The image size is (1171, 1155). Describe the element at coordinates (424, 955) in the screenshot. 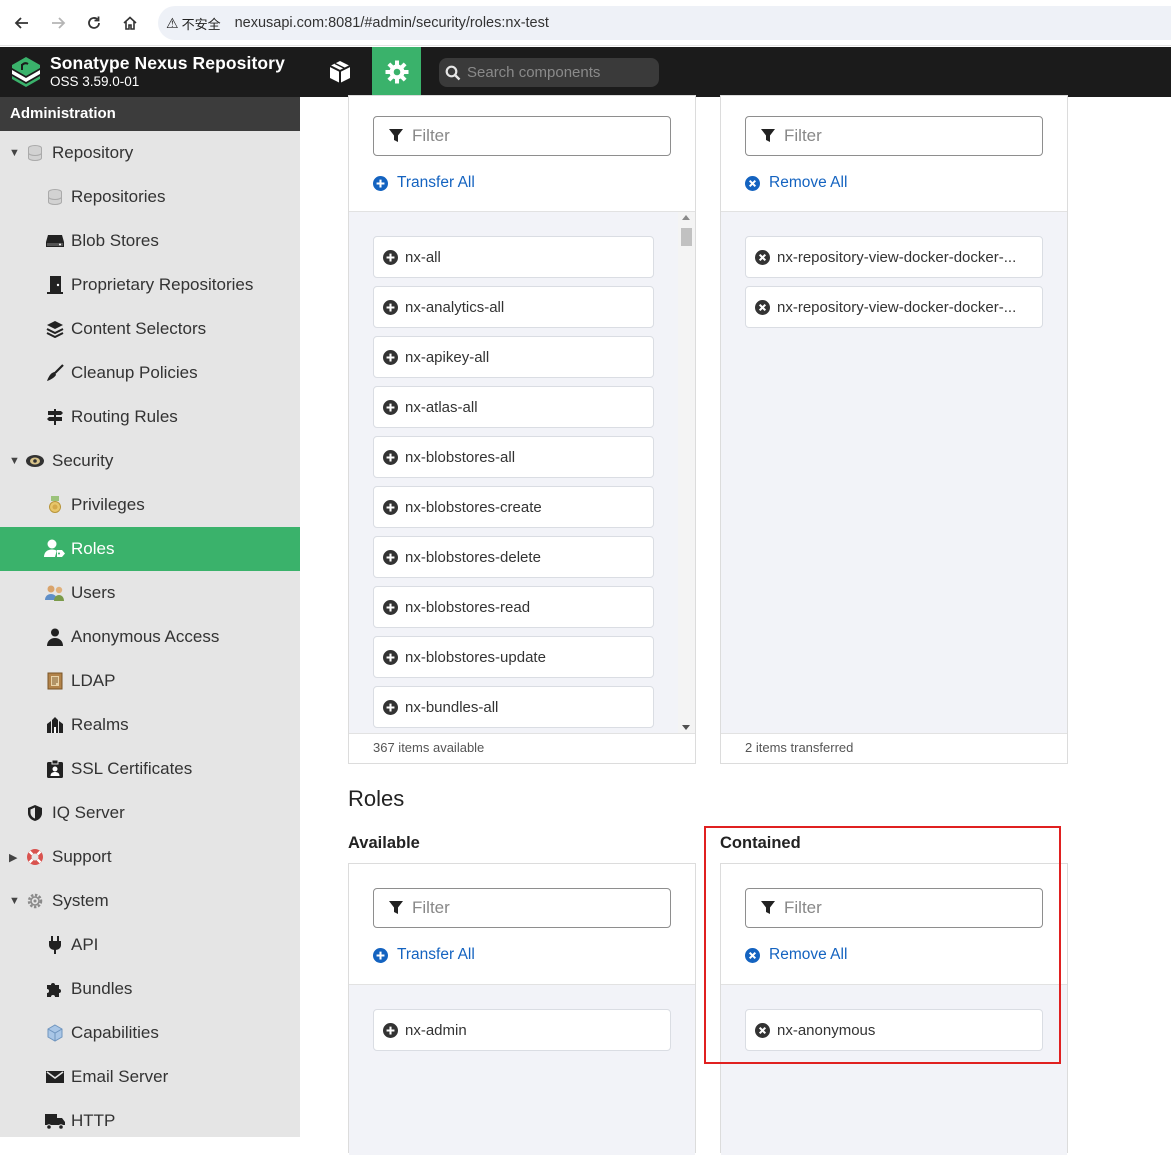

I see `roles-transfer-all-button: Transfer All` at that location.